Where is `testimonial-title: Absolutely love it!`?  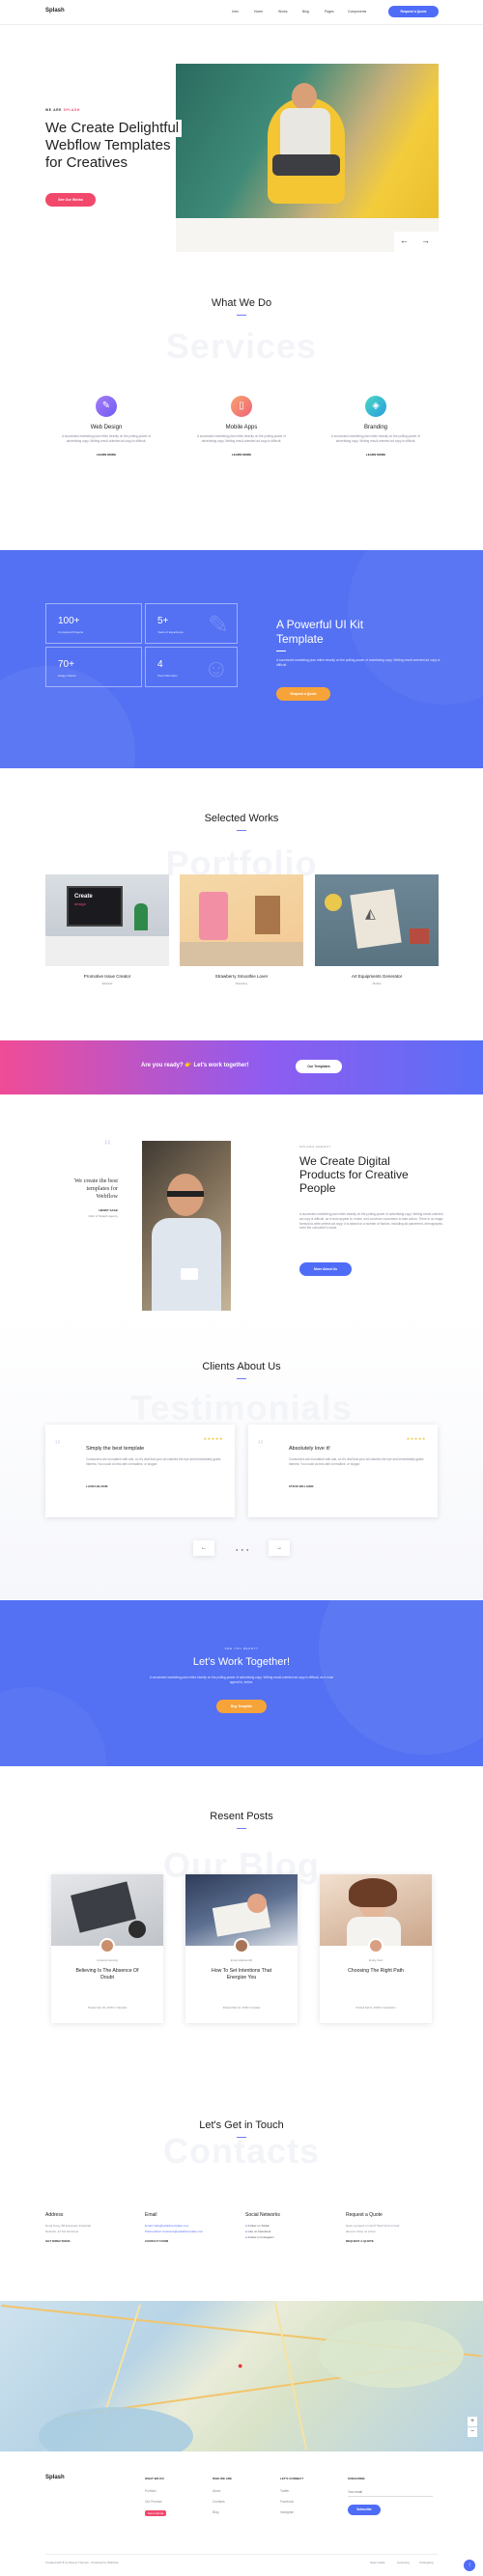
testimonial-title: Absolutely love it! is located at coordinates (309, 1449).